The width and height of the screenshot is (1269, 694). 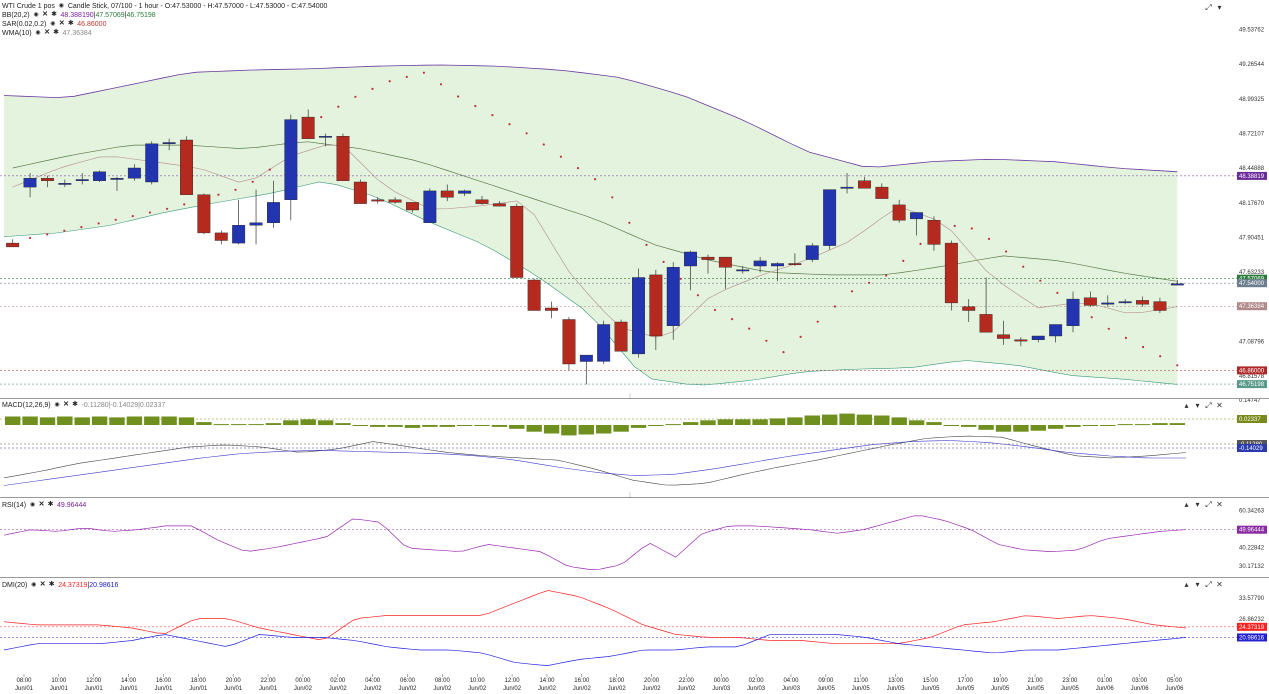 I want to click on wma-label: WMA(10), so click(x=17, y=33).